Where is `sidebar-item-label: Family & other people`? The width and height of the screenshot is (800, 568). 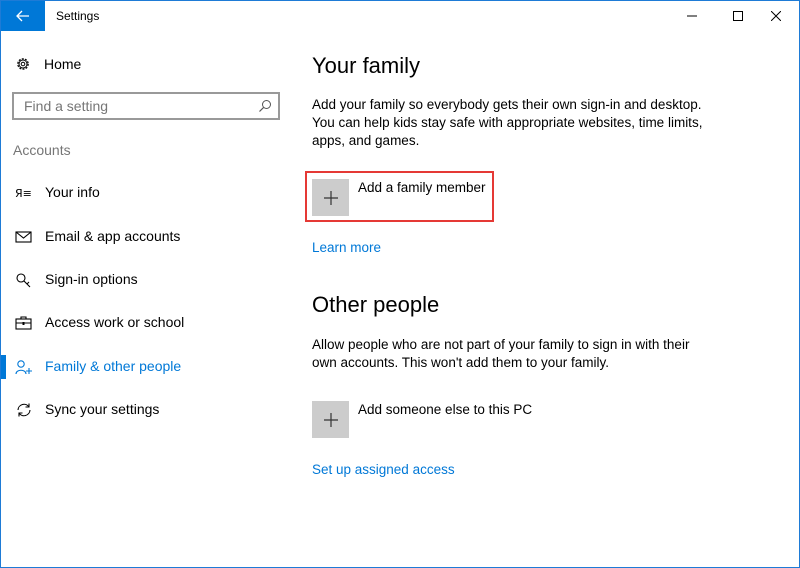 sidebar-item-label: Family & other people is located at coordinates (113, 366).